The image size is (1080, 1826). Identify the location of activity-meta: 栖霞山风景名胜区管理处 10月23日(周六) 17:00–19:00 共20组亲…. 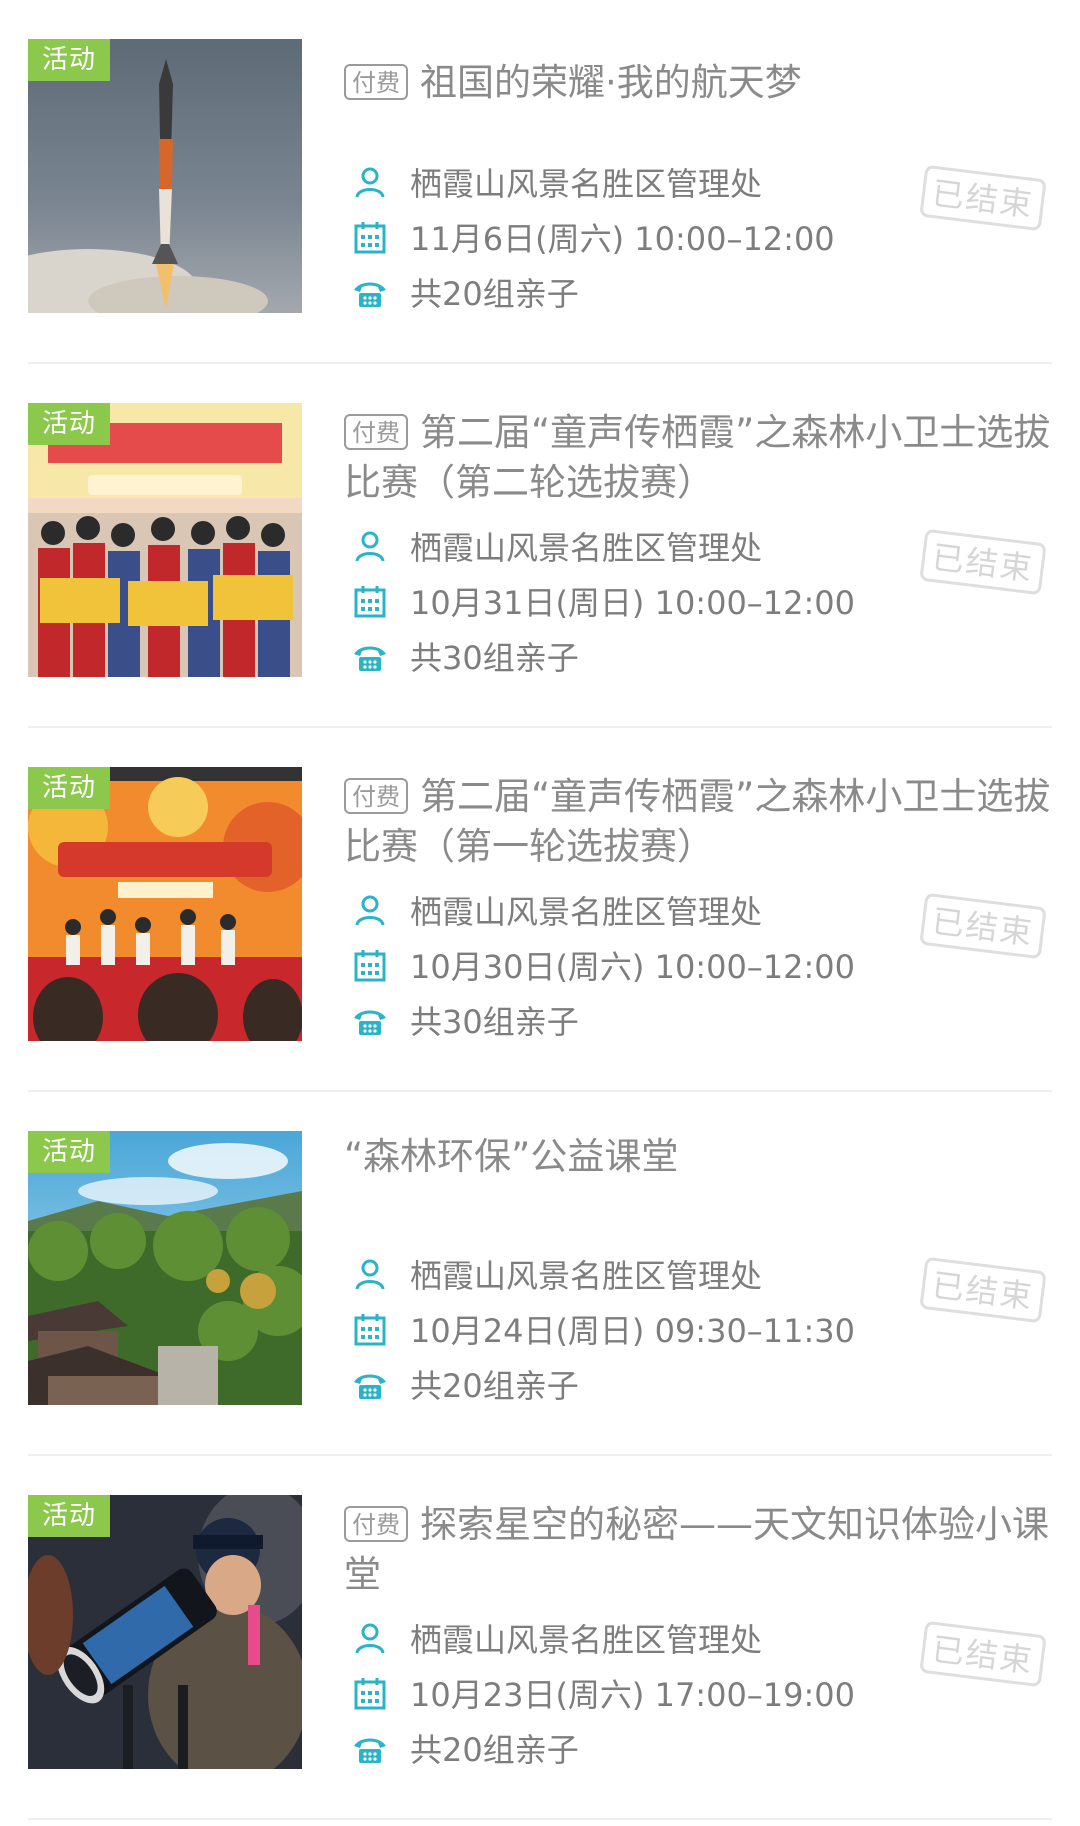
(632, 1692).